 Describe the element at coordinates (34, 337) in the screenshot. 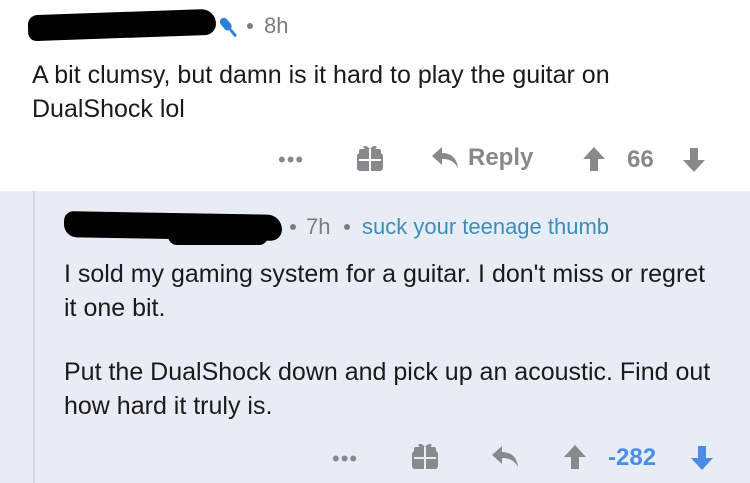

I see `thread-line` at that location.